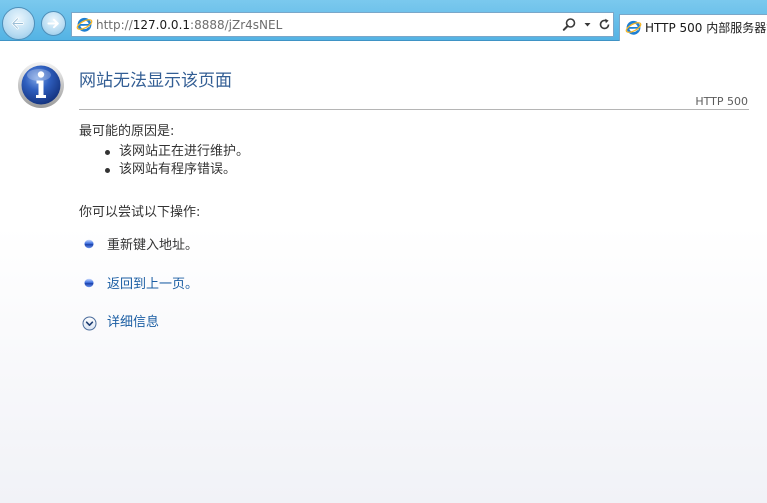  I want to click on actions-heading: 你可以尝试以下操作:, so click(140, 212).